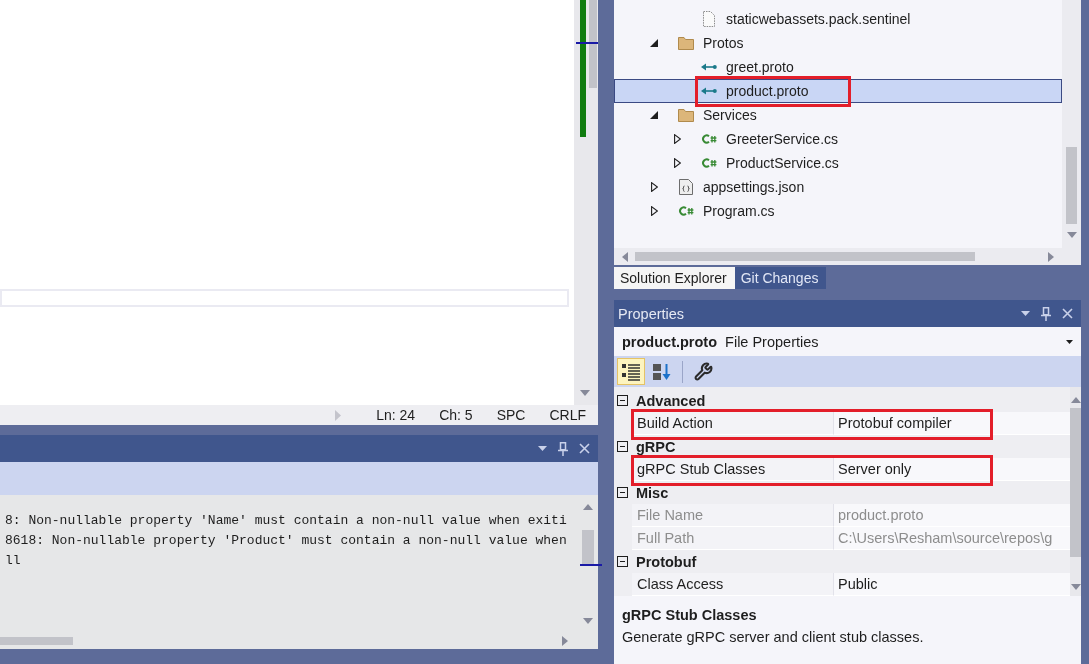 The width and height of the screenshot is (1089, 664). What do you see at coordinates (838, 67) in the screenshot?
I see `tree-item: greet.proto` at bounding box center [838, 67].